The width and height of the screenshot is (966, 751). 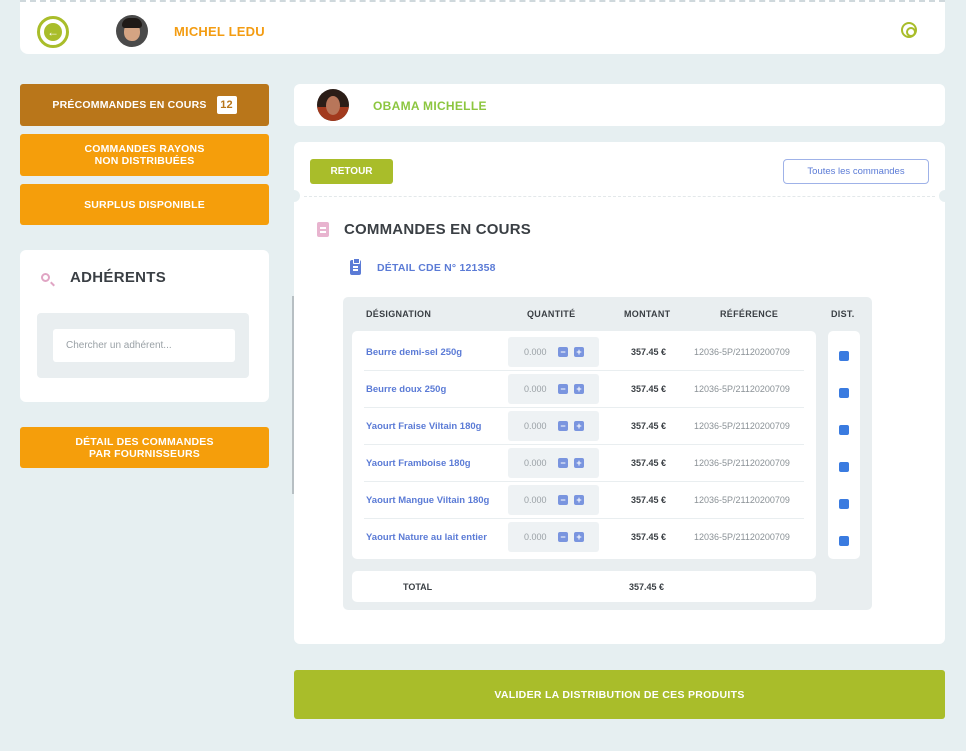 What do you see at coordinates (856, 171) in the screenshot?
I see `toutes-commandes-button: Toutes les commandes` at bounding box center [856, 171].